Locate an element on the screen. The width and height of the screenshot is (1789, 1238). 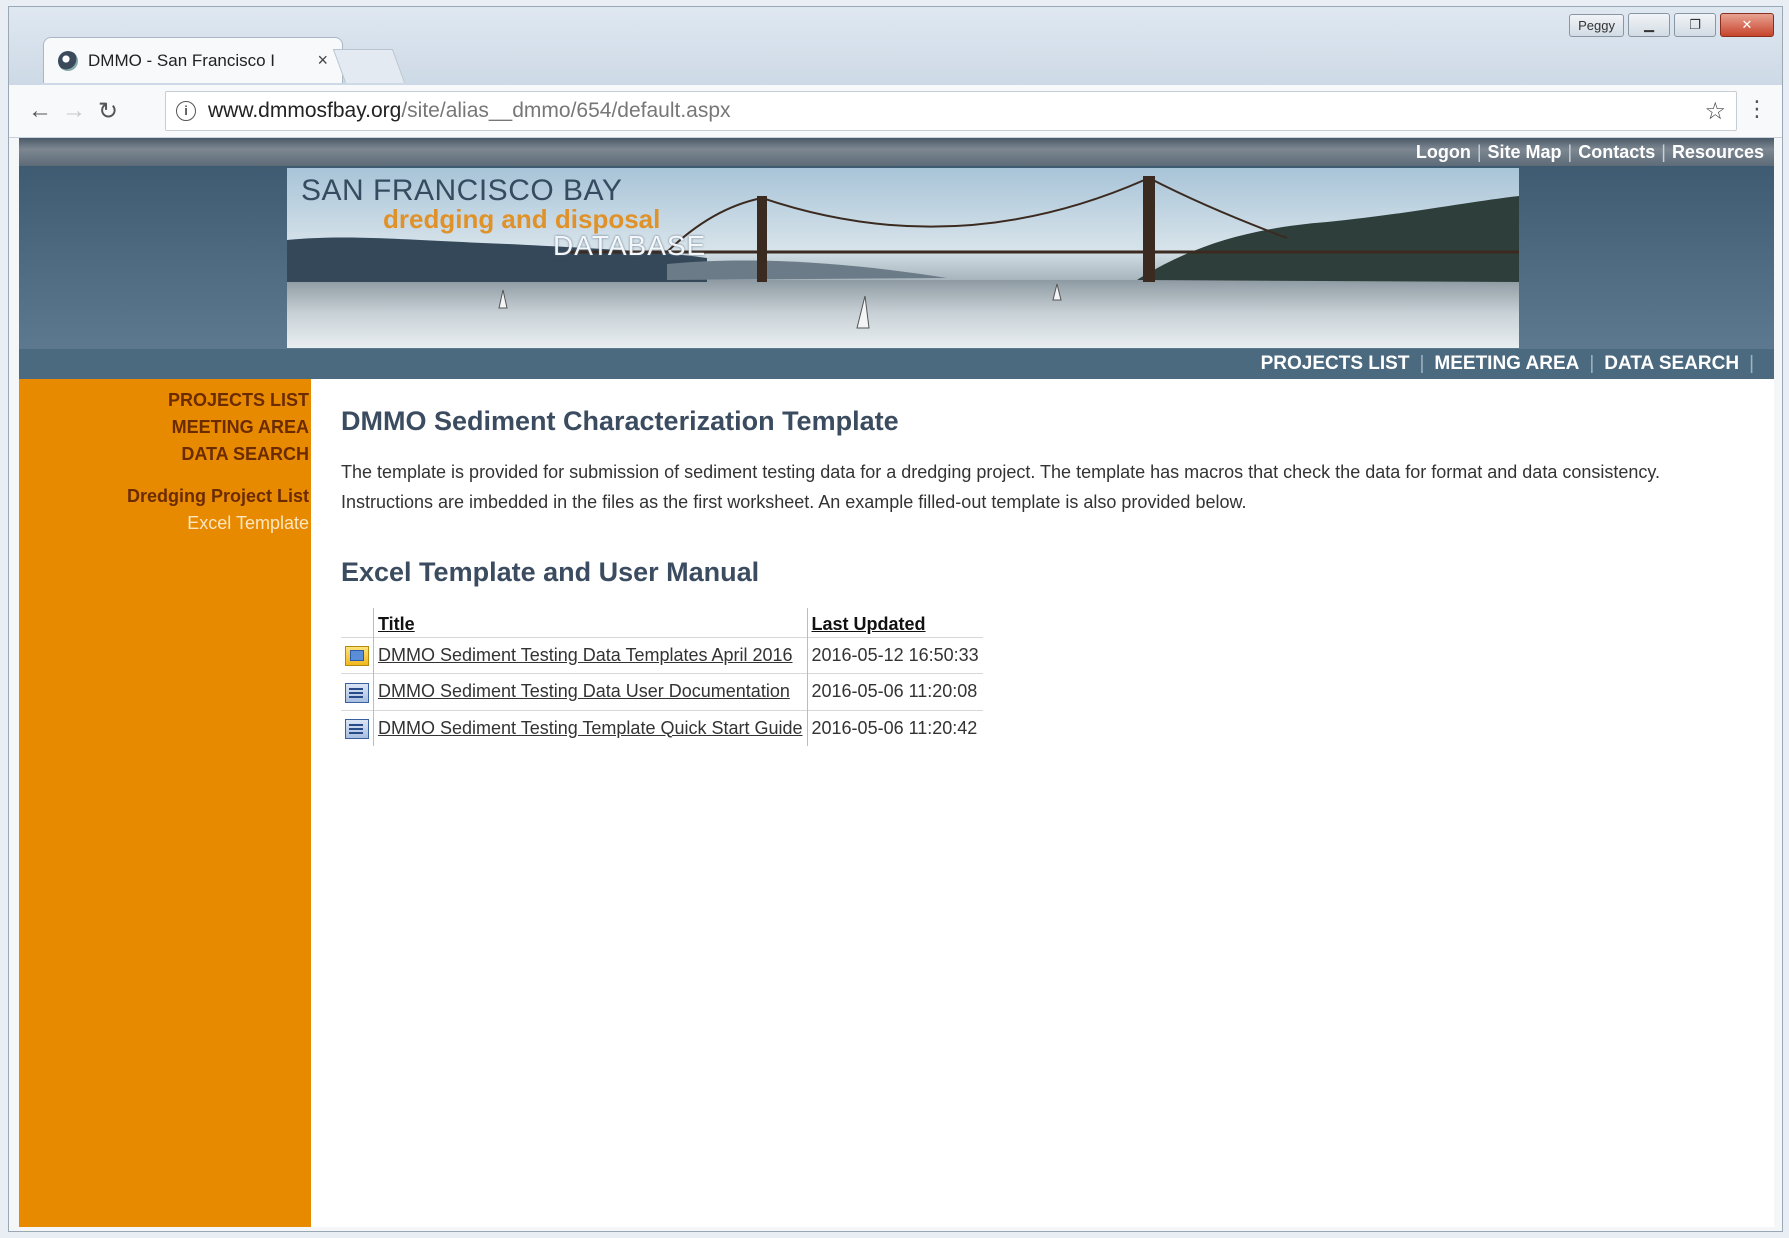
main-nav-meeting-area: MEETING AREA is located at coordinates (1506, 363).